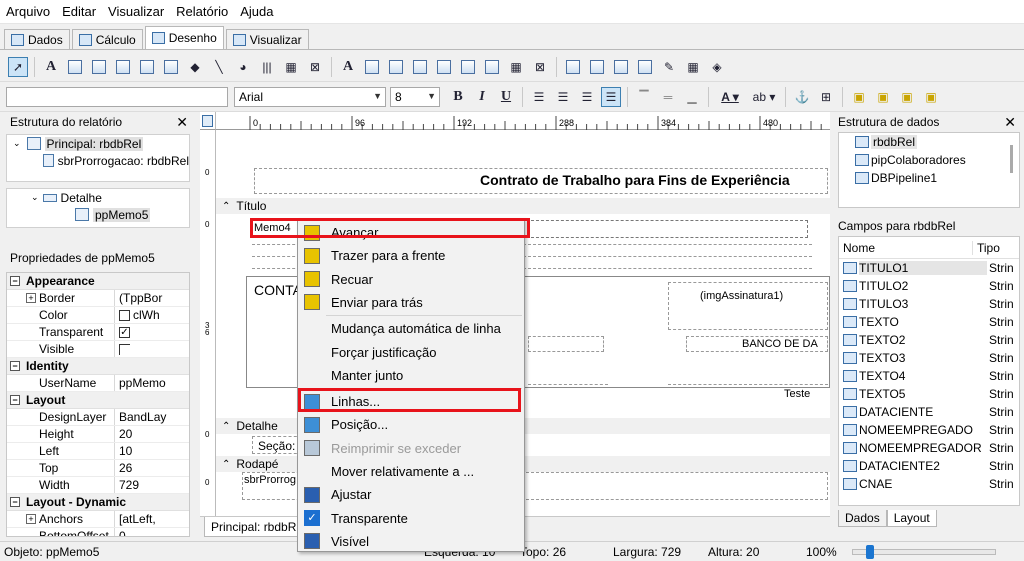 This screenshot has height=561, width=1024. What do you see at coordinates (668, 97) in the screenshot?
I see `valign-middle-button: ═` at bounding box center [668, 97].